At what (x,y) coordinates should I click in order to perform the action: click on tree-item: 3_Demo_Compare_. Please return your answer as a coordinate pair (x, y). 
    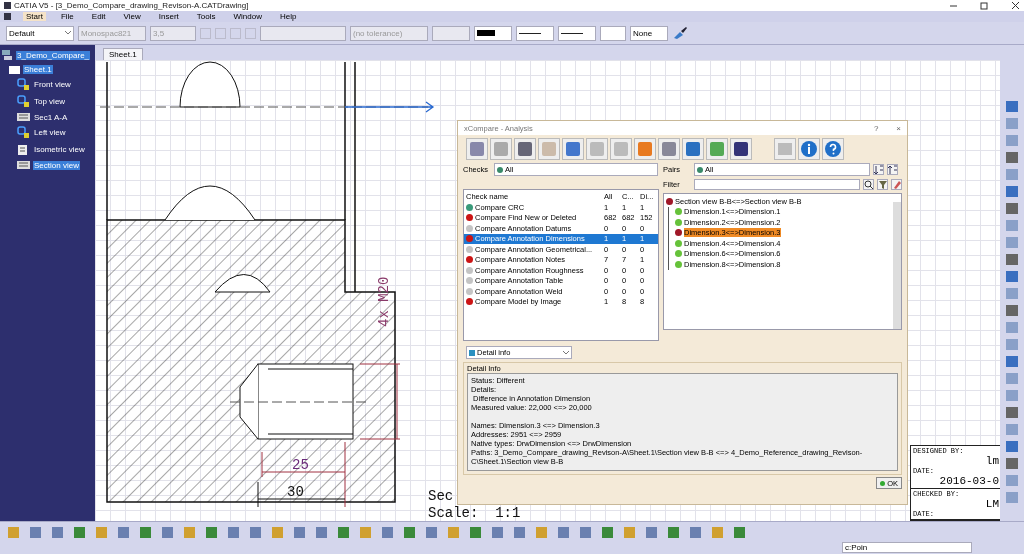
    Looking at the image, I should click on (53, 55).